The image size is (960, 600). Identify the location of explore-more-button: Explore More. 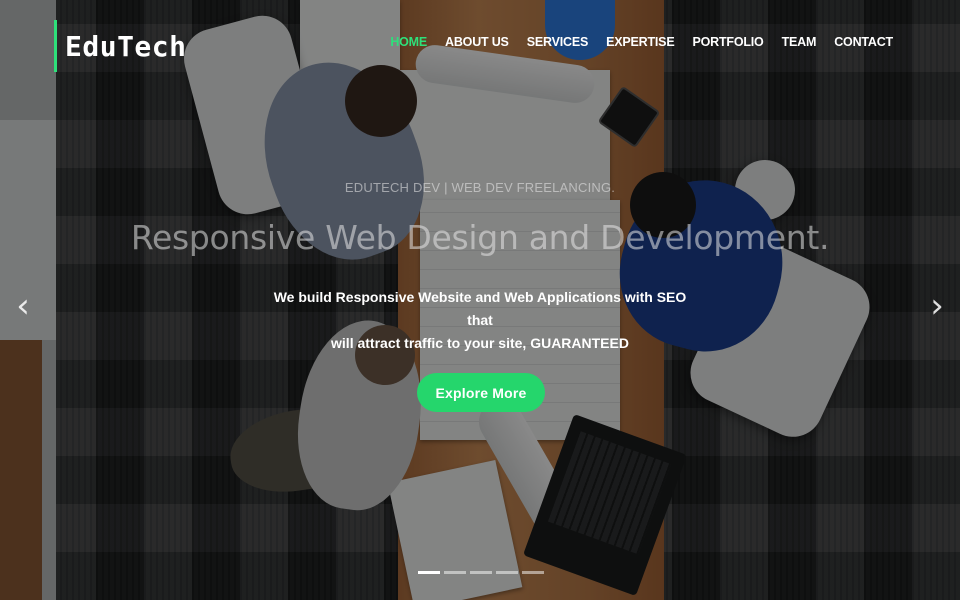
(481, 392).